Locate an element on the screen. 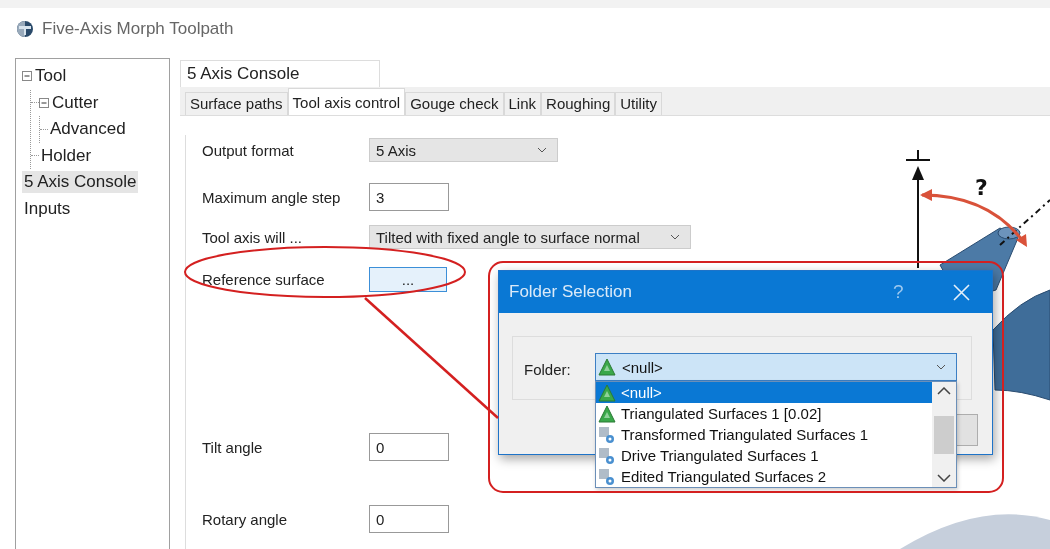 This screenshot has height=549, width=1050. dropdown-option: Triangulated Surfaces 1 [0.02] is located at coordinates (764, 413).